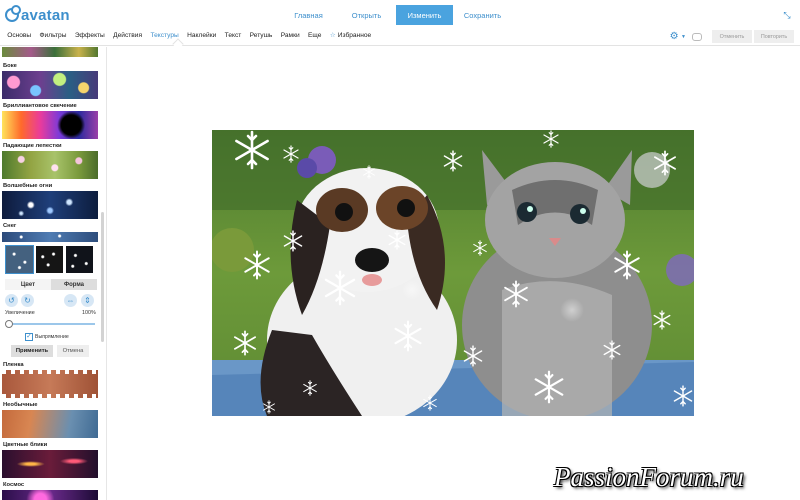 Image resolution: width=800 pixels, height=500 pixels. What do you see at coordinates (308, 15) in the screenshot?
I see `nav-home: Главная` at bounding box center [308, 15].